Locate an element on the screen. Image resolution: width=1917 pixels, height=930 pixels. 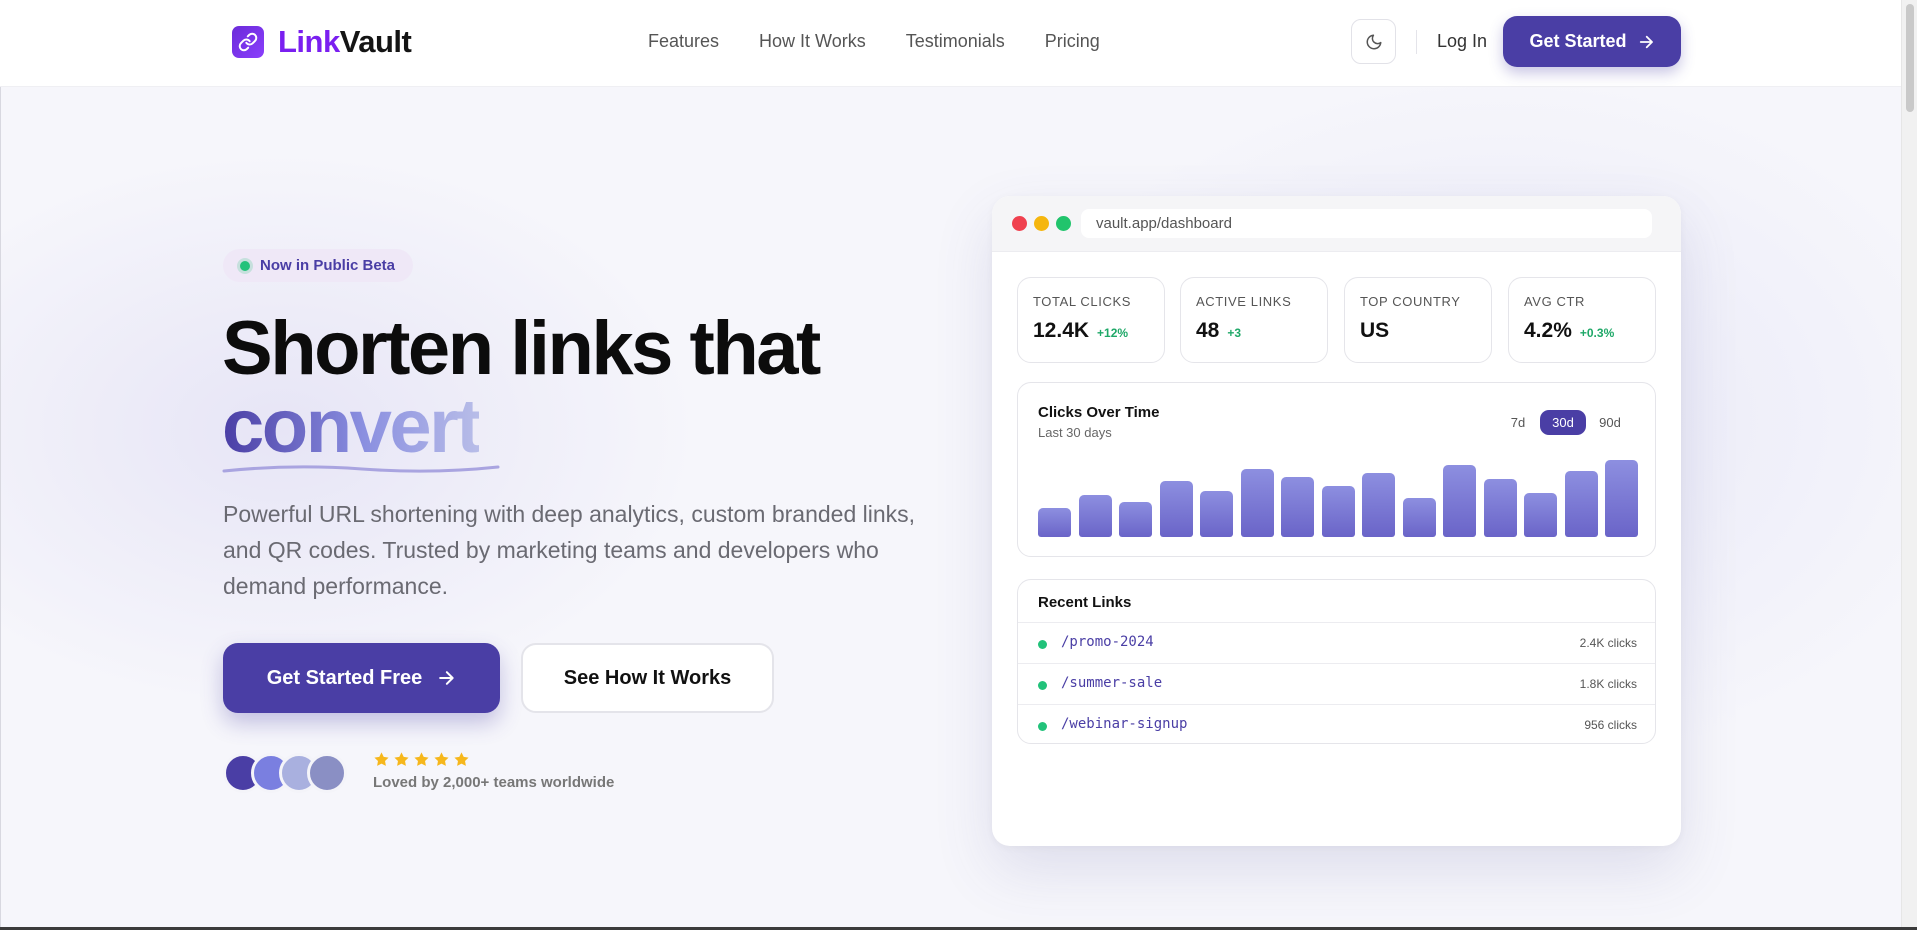
stat-change: +12% is located at coordinates (1113, 333).